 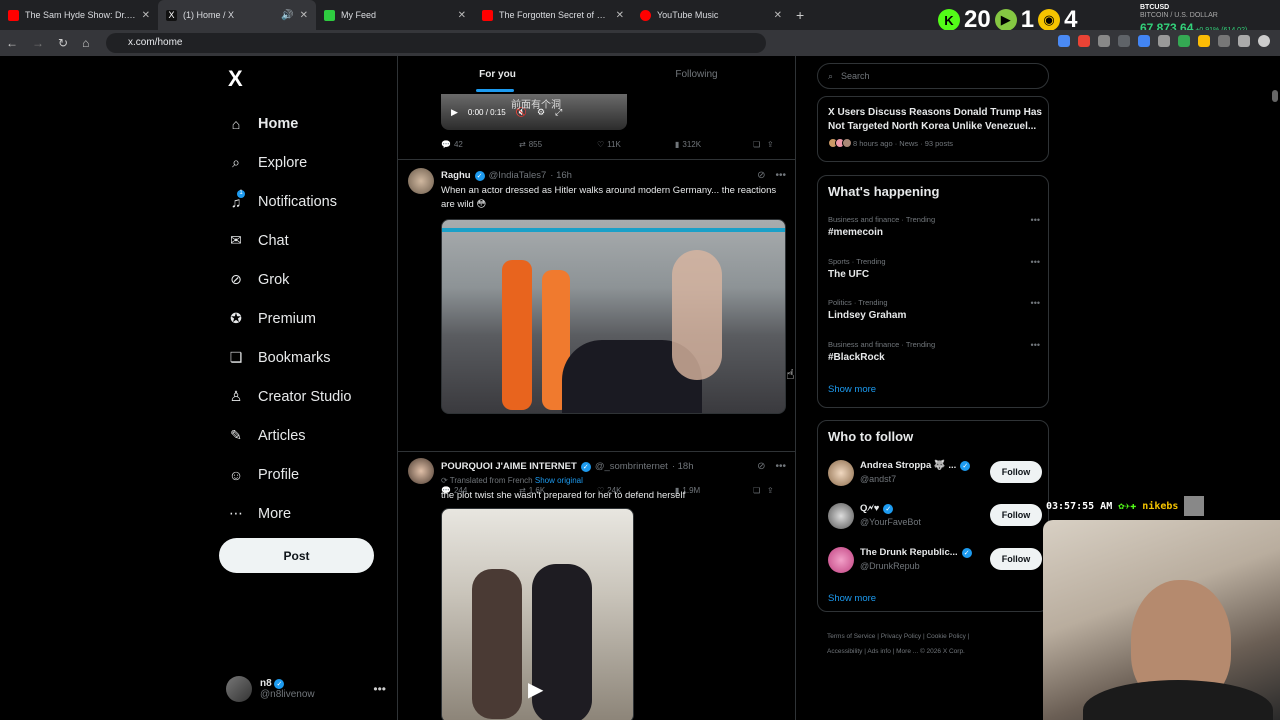 What do you see at coordinates (305, 474) in the screenshot?
I see `sidebar-item-profile: ☺ Profile` at bounding box center [305, 474].